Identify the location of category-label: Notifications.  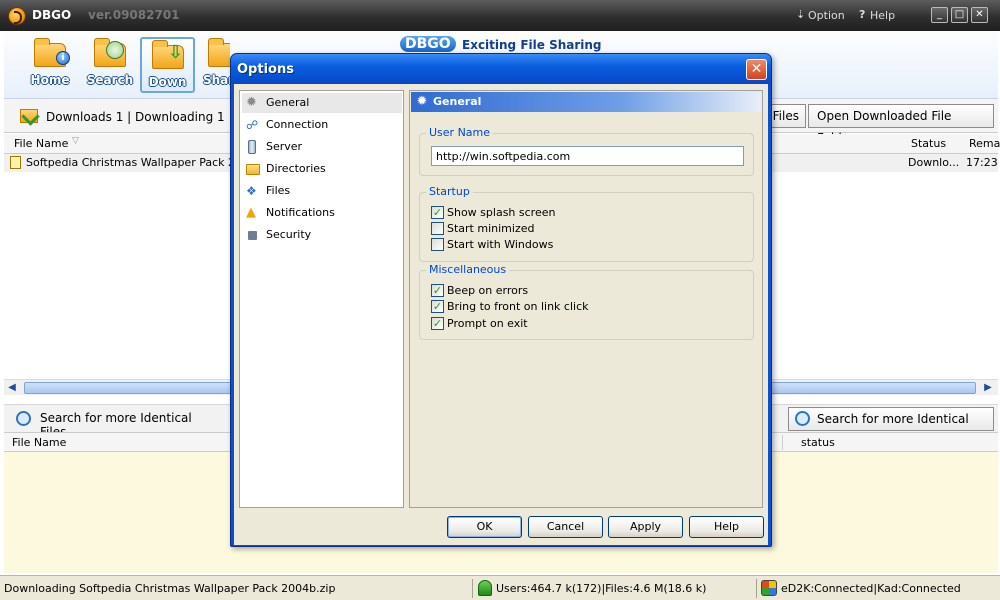
(300, 212).